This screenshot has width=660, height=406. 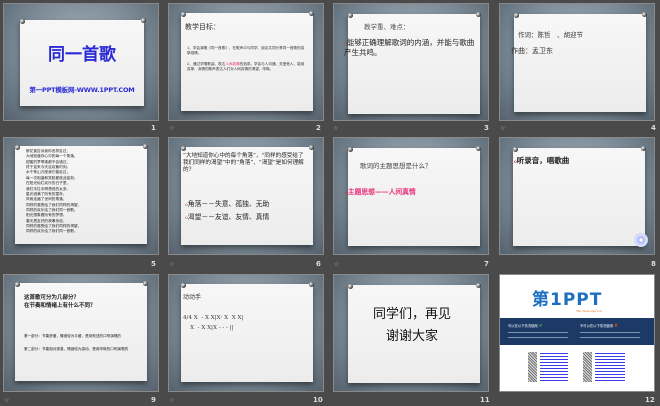 What do you see at coordinates (411, 62) in the screenshot?
I see `slide-thumbnail-3: 教学重、难点： ℴ能够正确理解歌词的内涵，并能与歌曲产生共鸣。` at bounding box center [411, 62].